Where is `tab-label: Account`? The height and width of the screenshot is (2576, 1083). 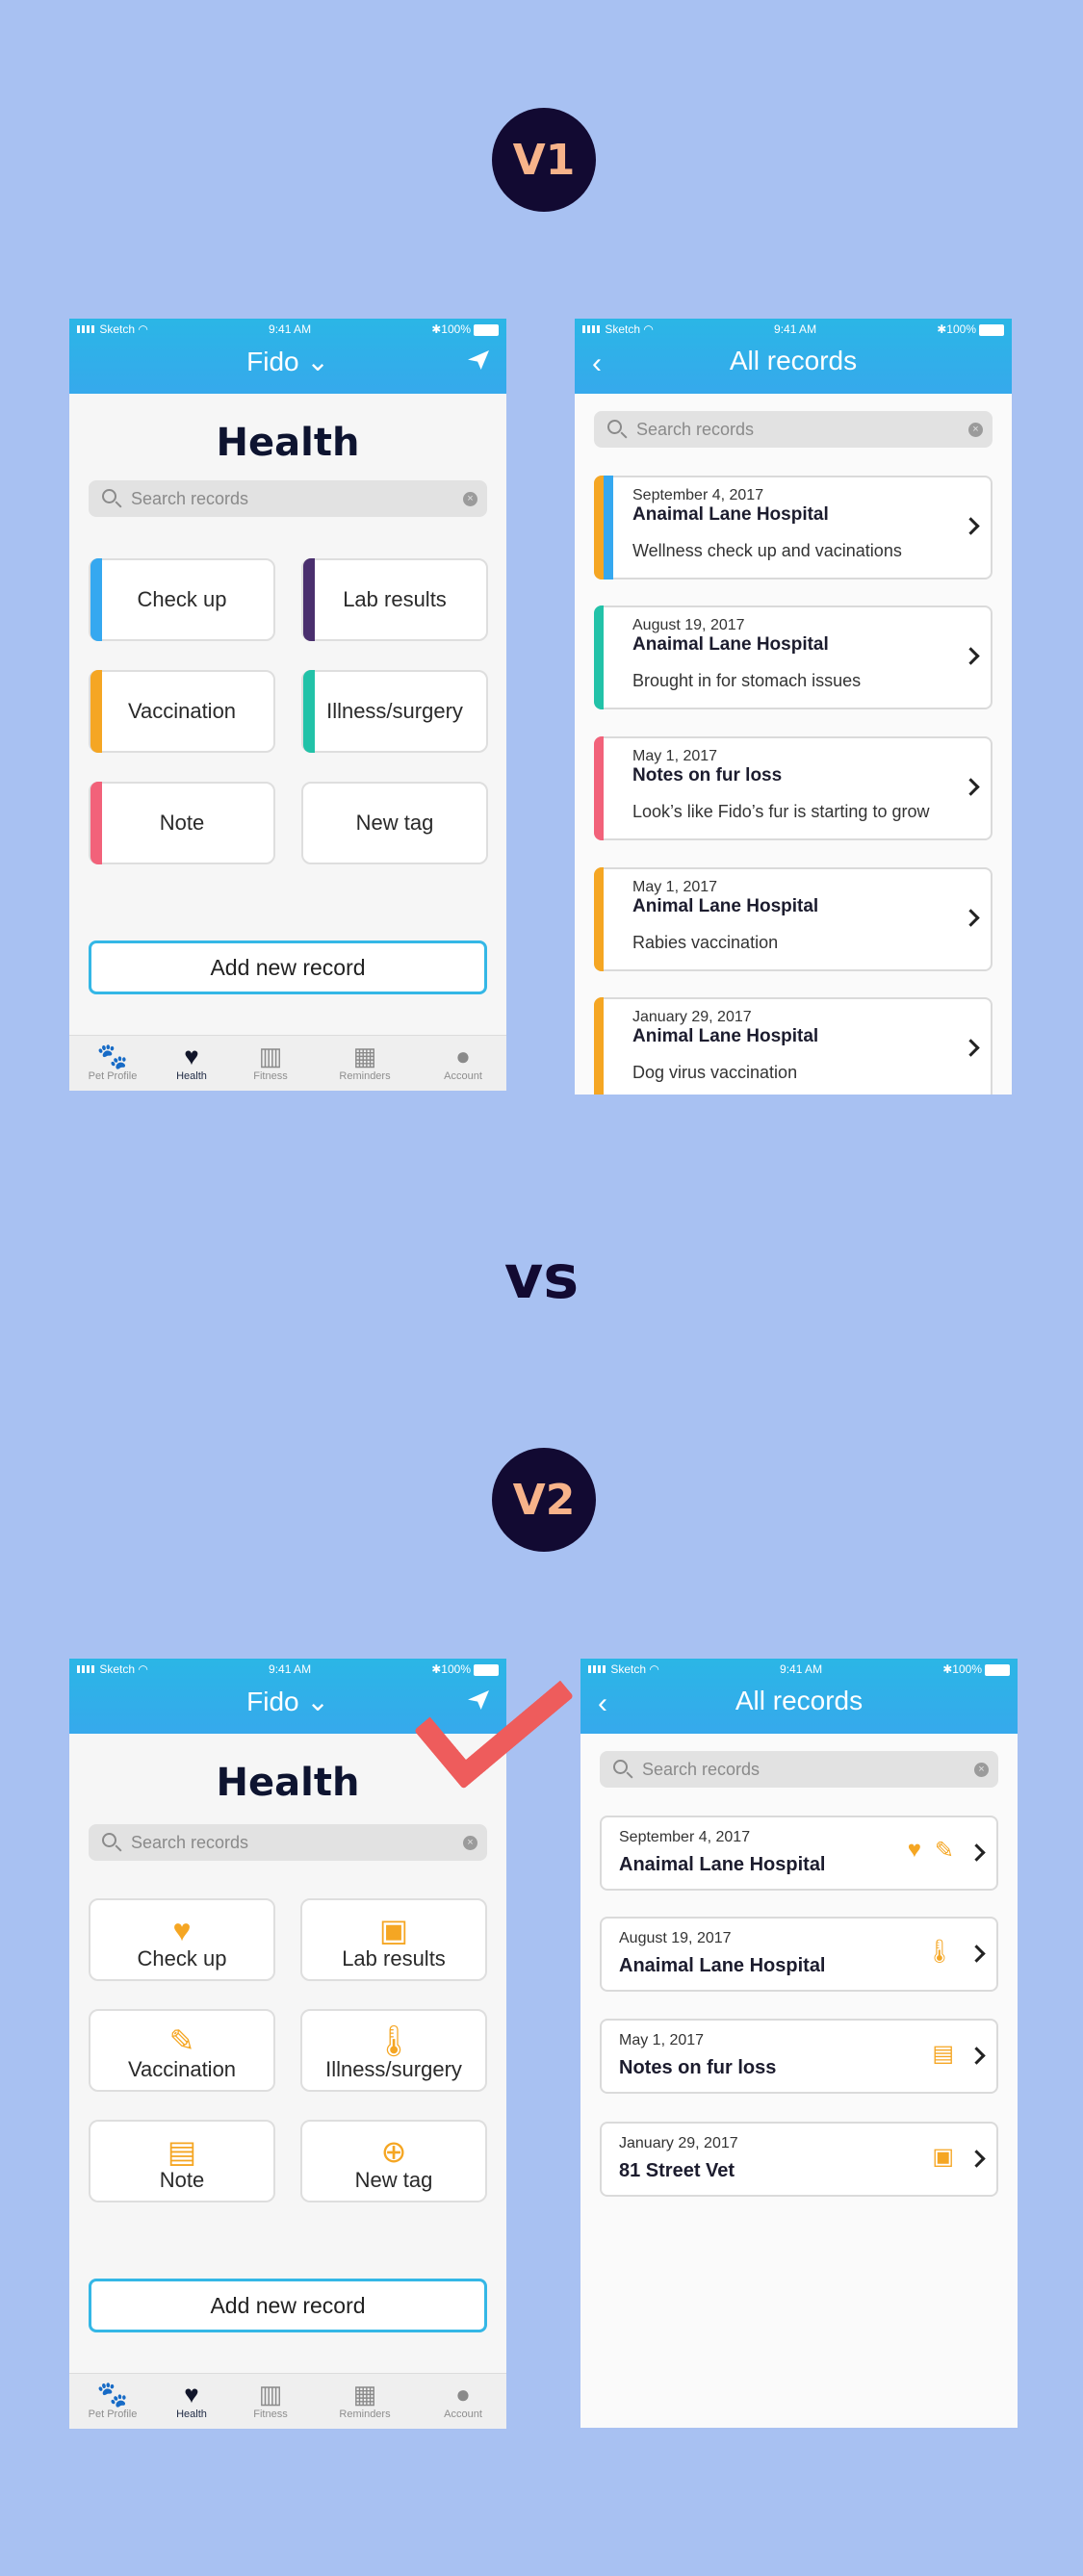 tab-label: Account is located at coordinates (463, 1076).